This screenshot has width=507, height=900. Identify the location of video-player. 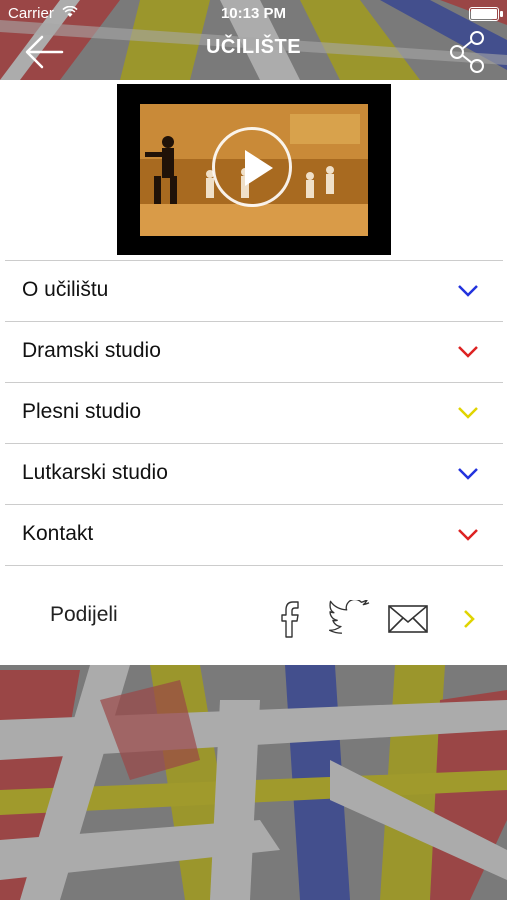
(254, 169).